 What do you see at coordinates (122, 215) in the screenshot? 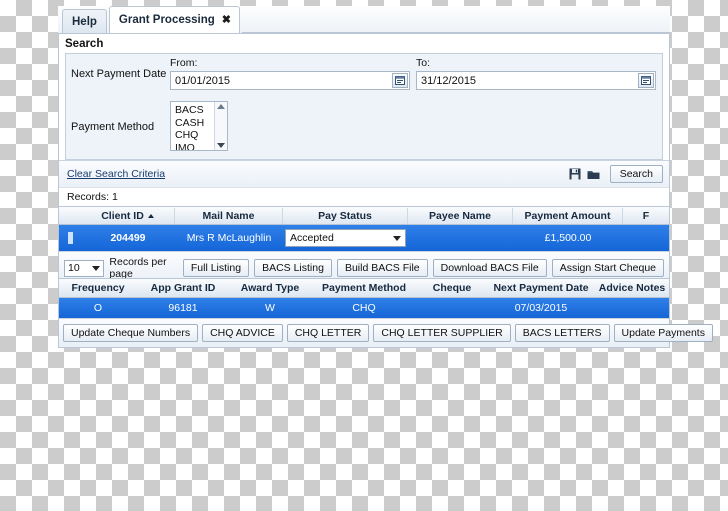
I see `column-header-client-id-label: Client ID` at bounding box center [122, 215].